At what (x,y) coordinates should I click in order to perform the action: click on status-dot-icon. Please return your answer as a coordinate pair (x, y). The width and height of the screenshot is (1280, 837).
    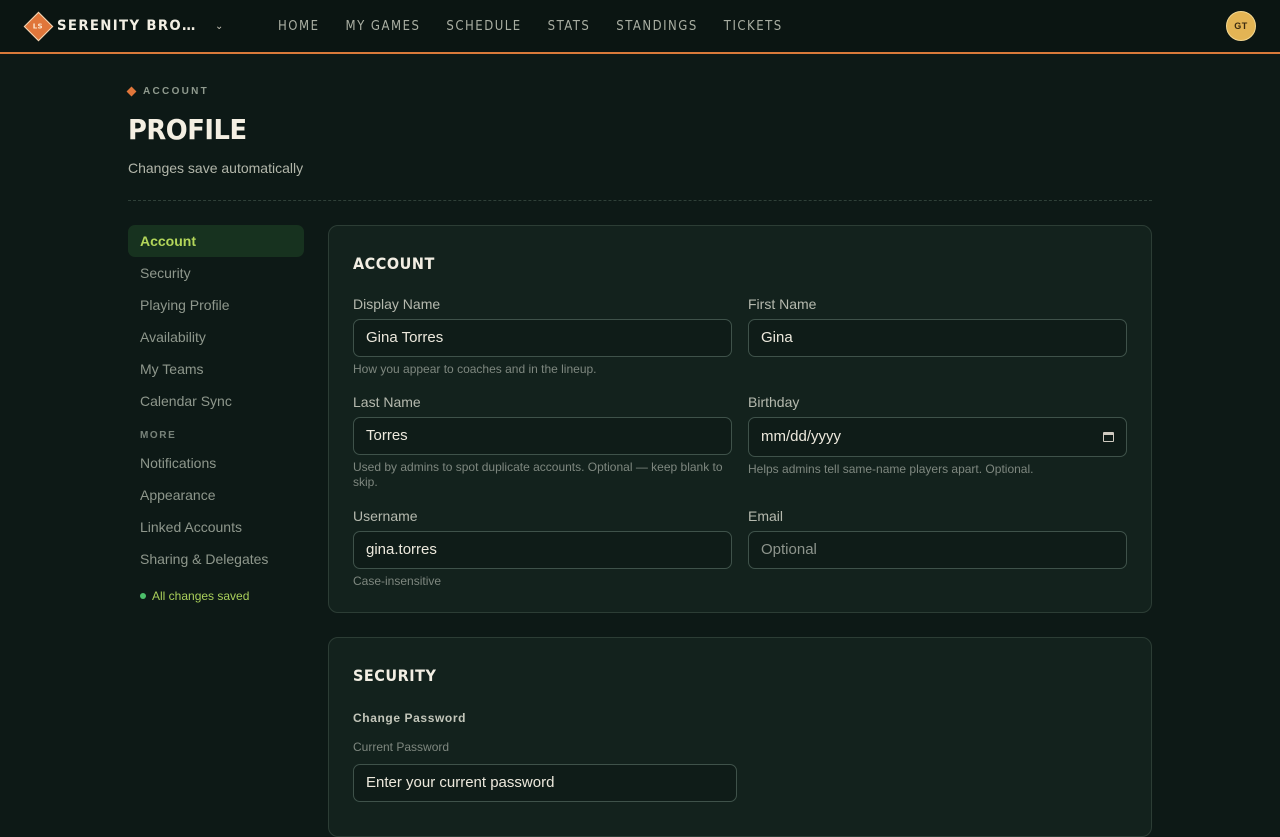
    Looking at the image, I should click on (143, 596).